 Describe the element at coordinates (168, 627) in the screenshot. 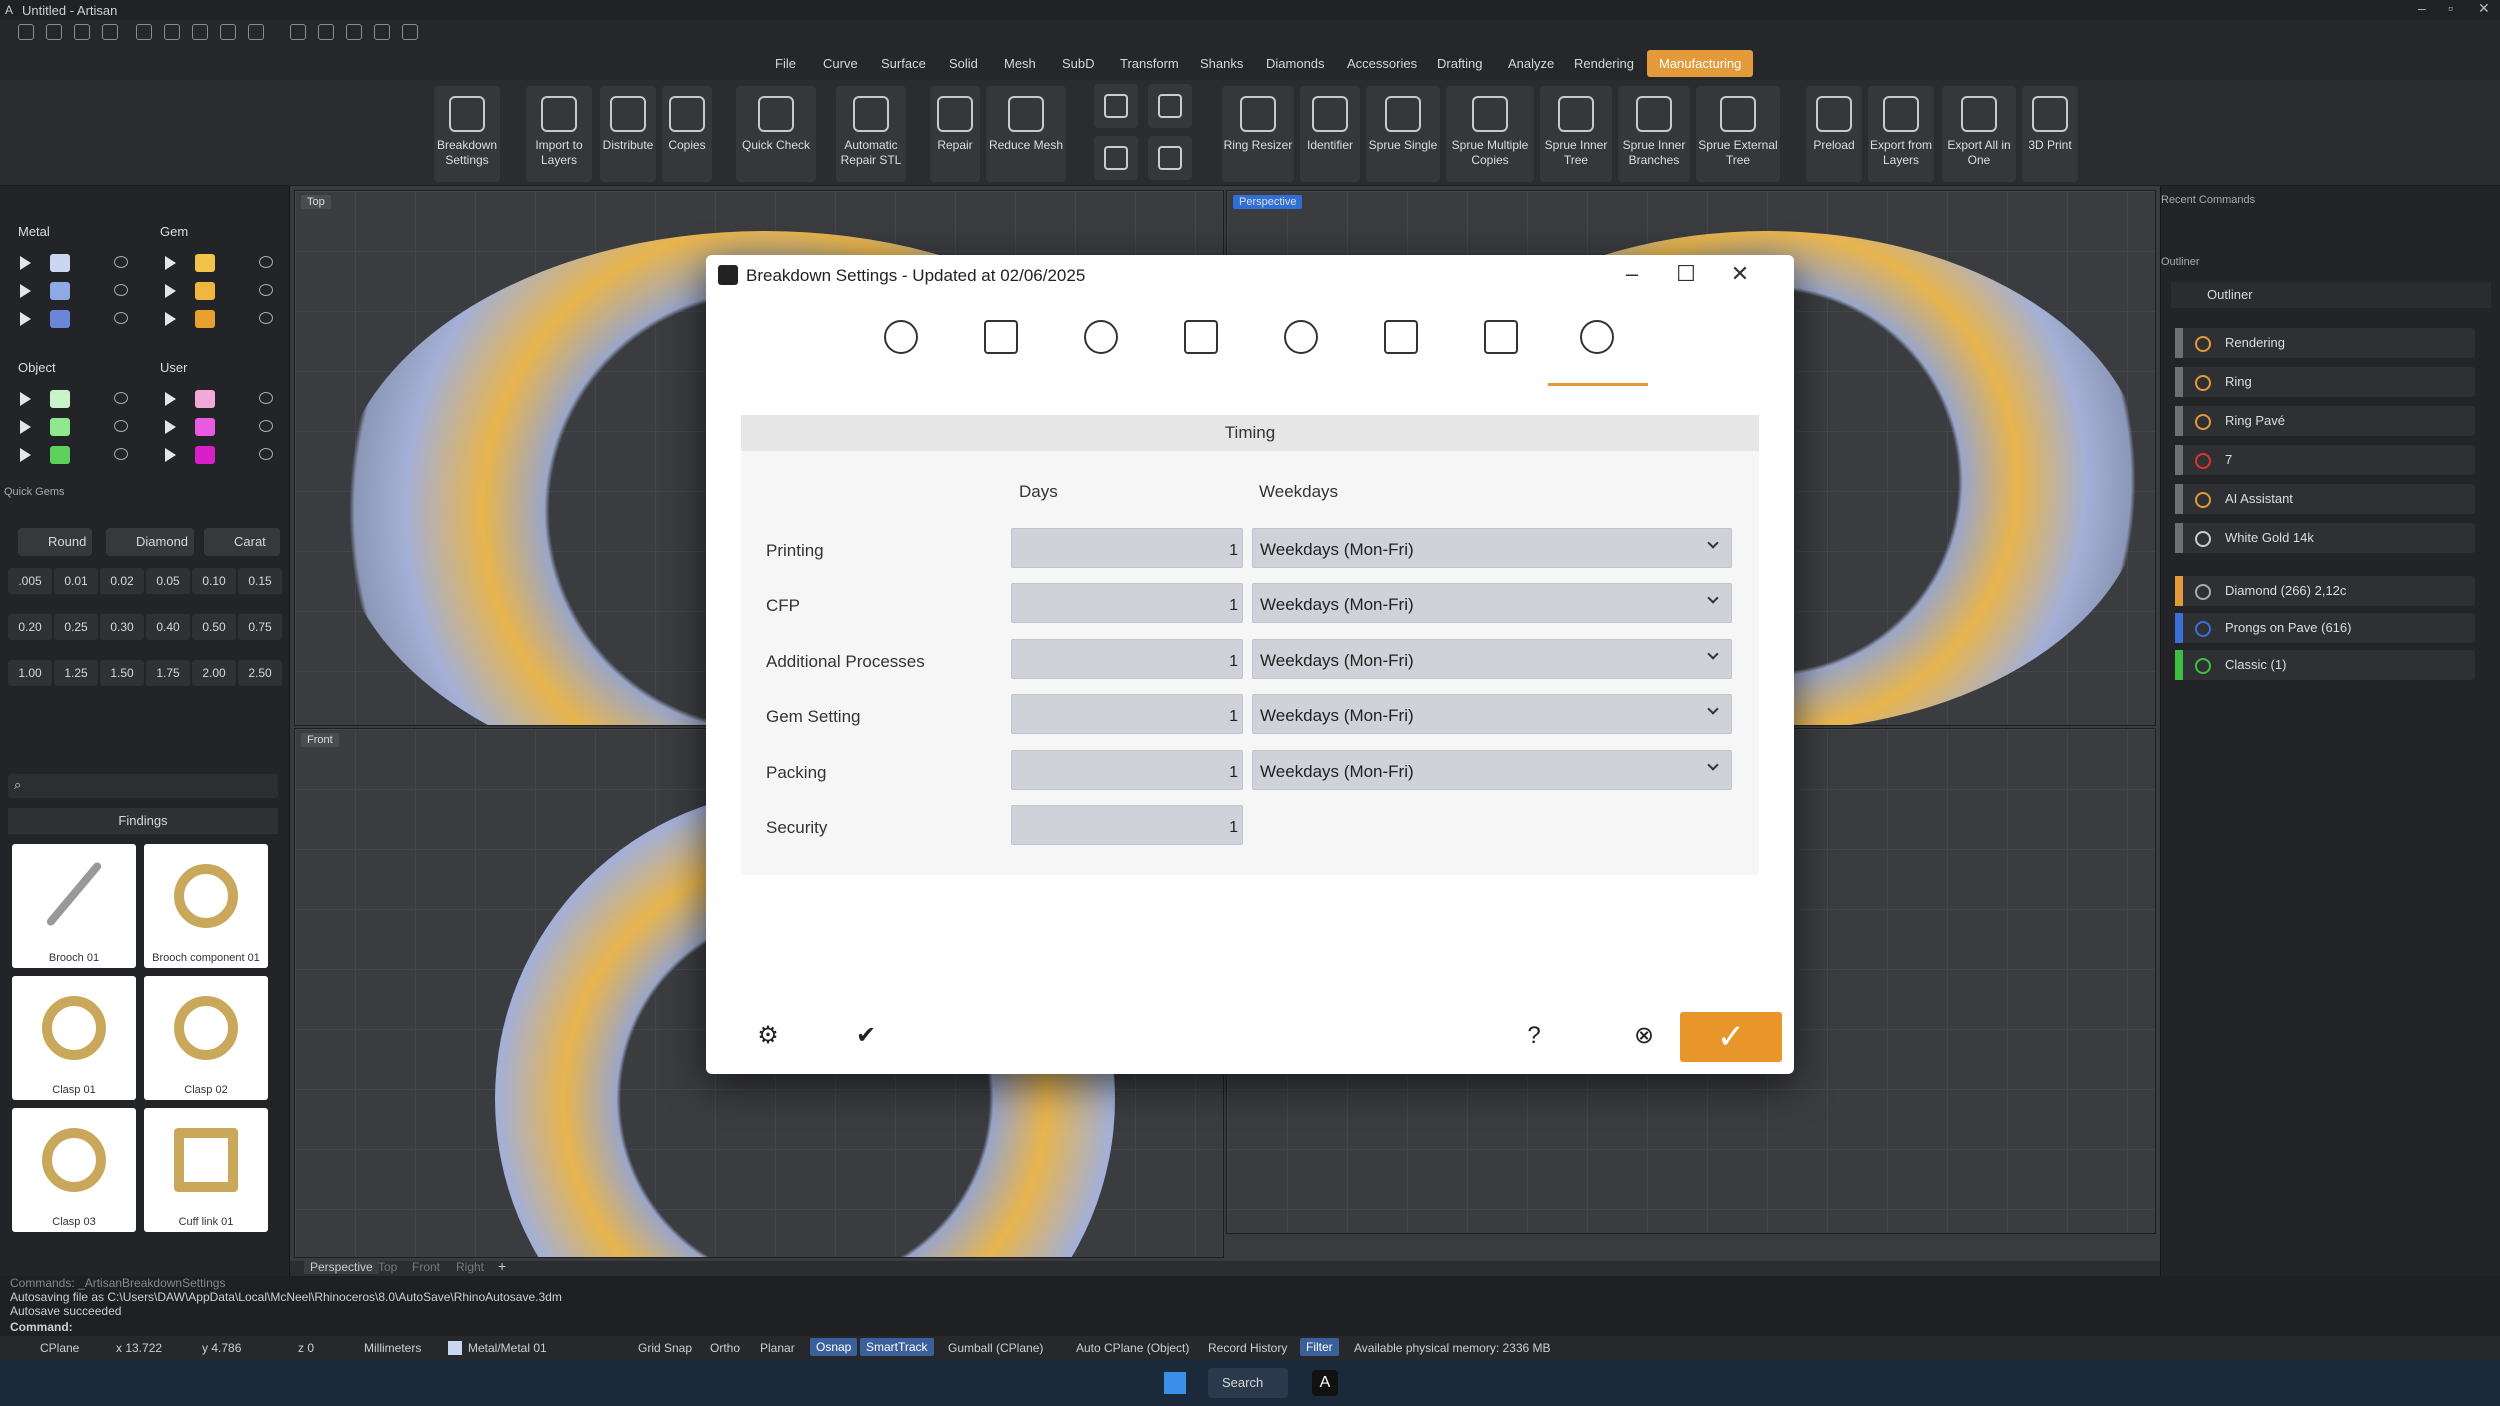

I see `gem-size-button: 0.40` at that location.